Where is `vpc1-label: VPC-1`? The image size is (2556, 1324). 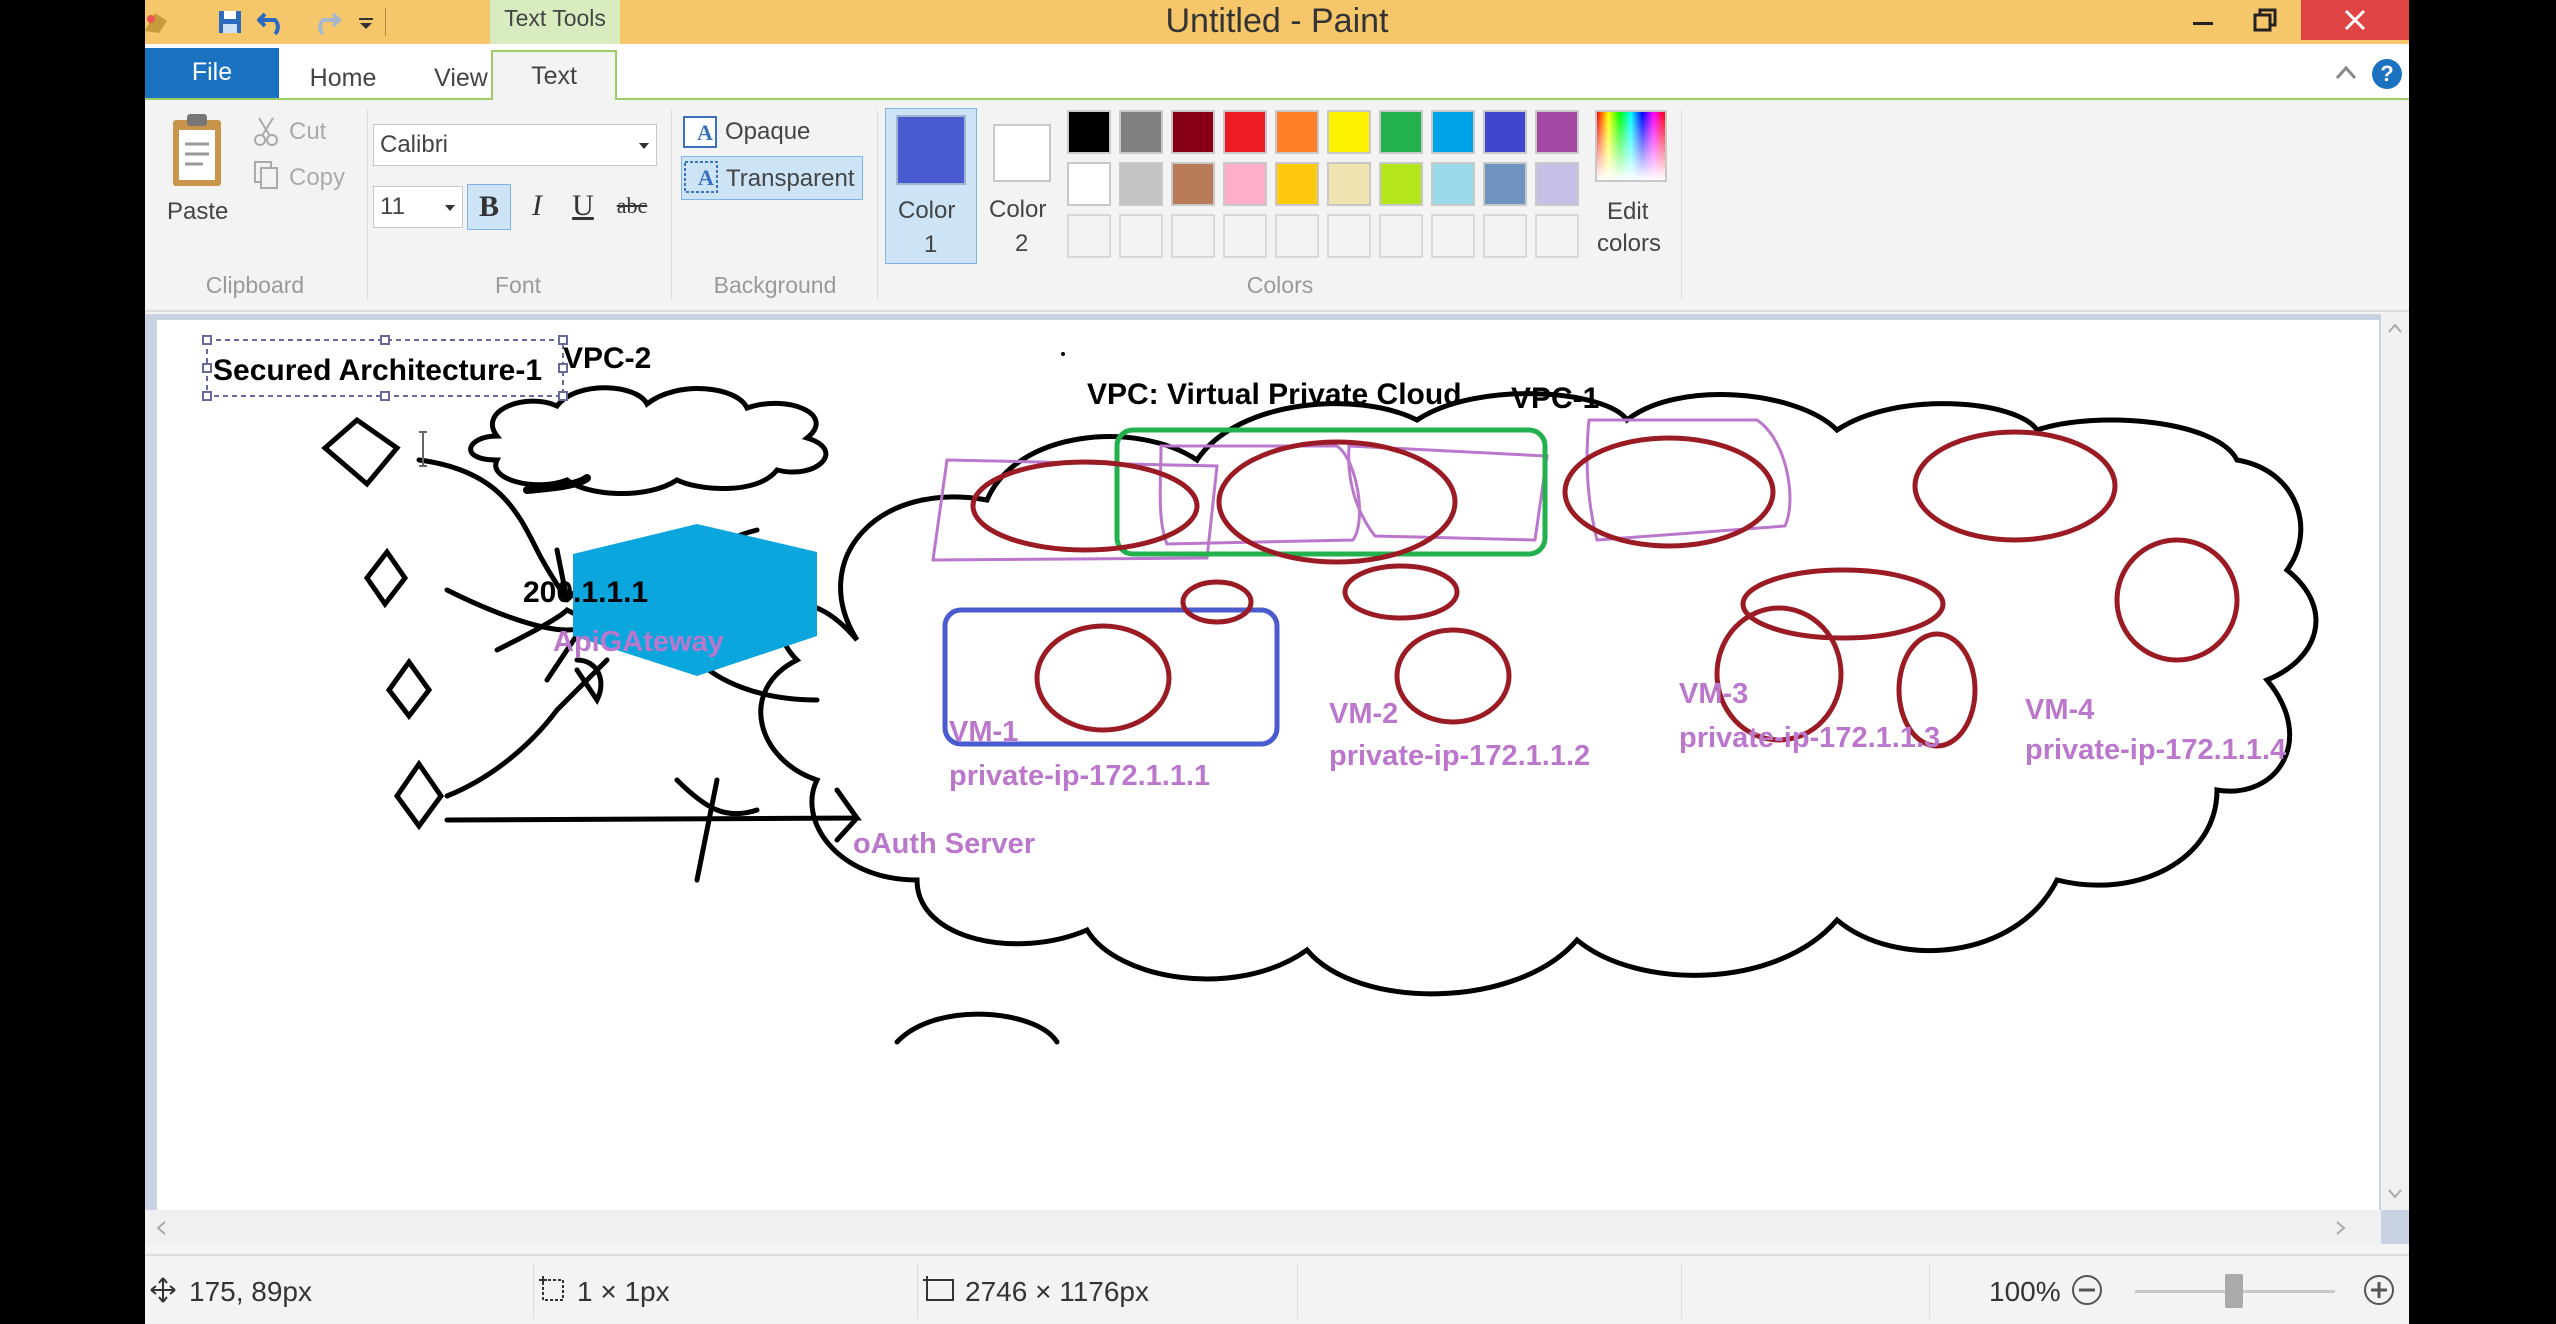 vpc1-label: VPC-1 is located at coordinates (1555, 398).